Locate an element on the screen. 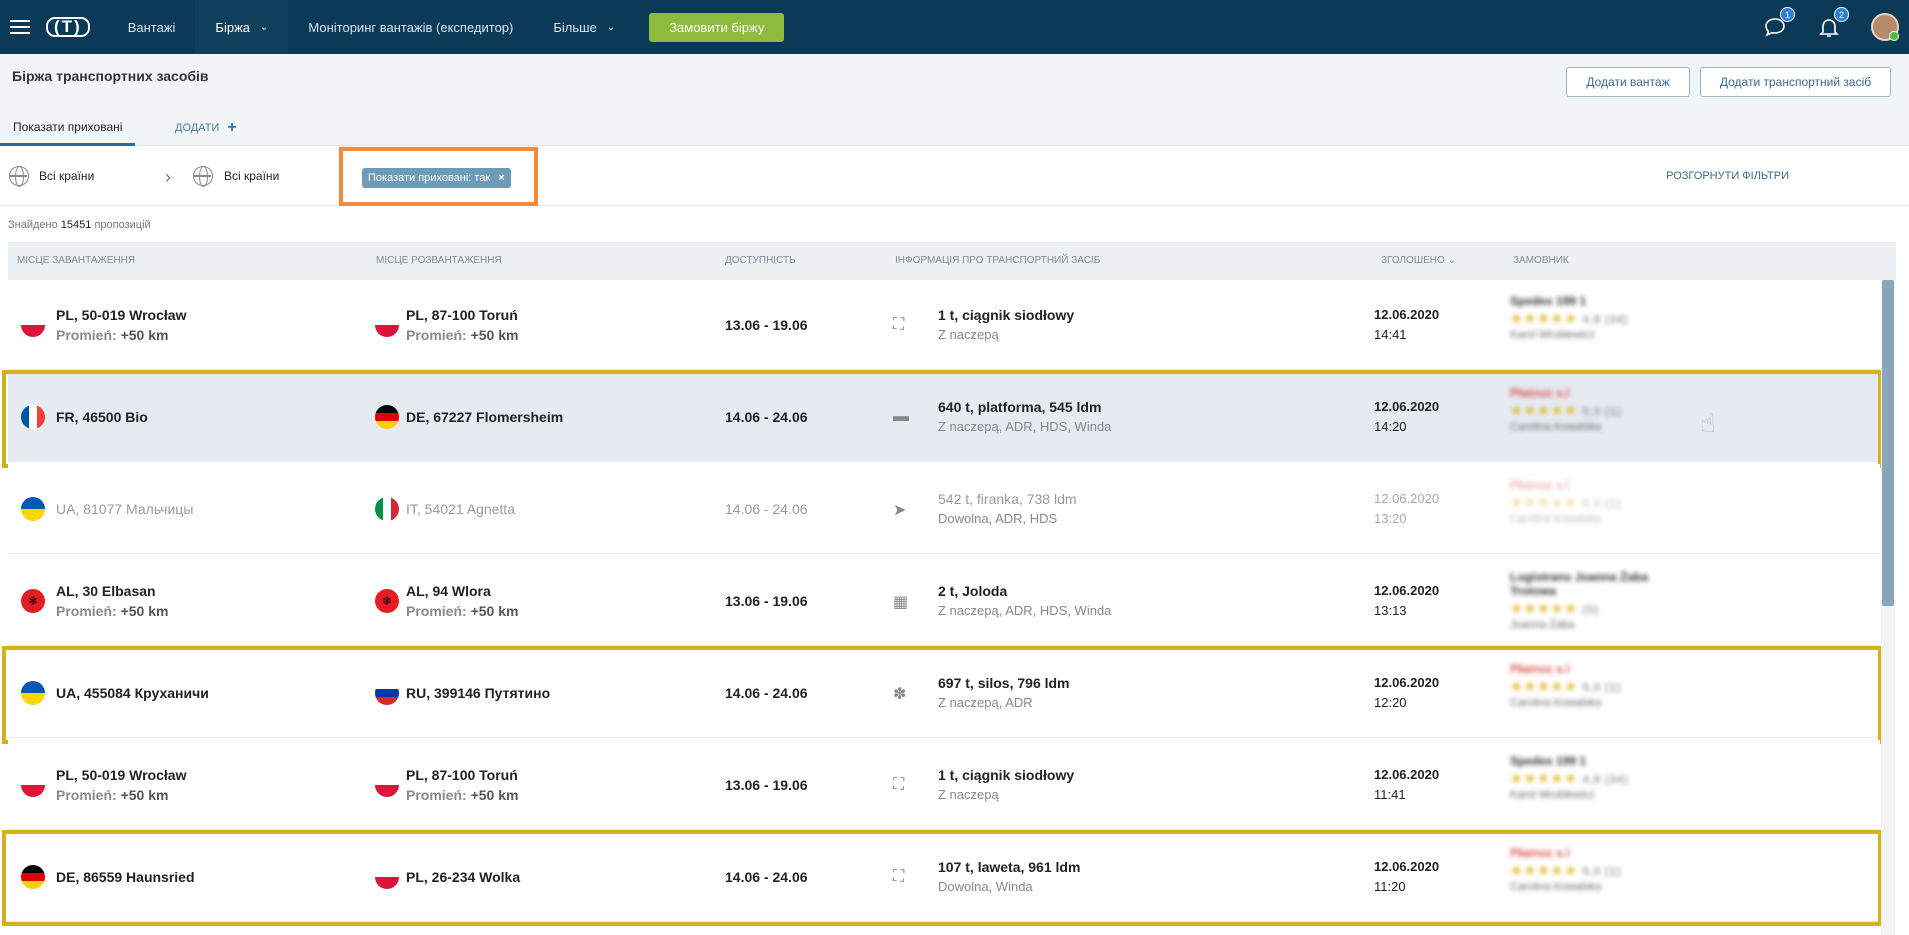 Image resolution: width=1909 pixels, height=935 pixels. nav-item-cargo: Вантажі is located at coordinates (152, 27).